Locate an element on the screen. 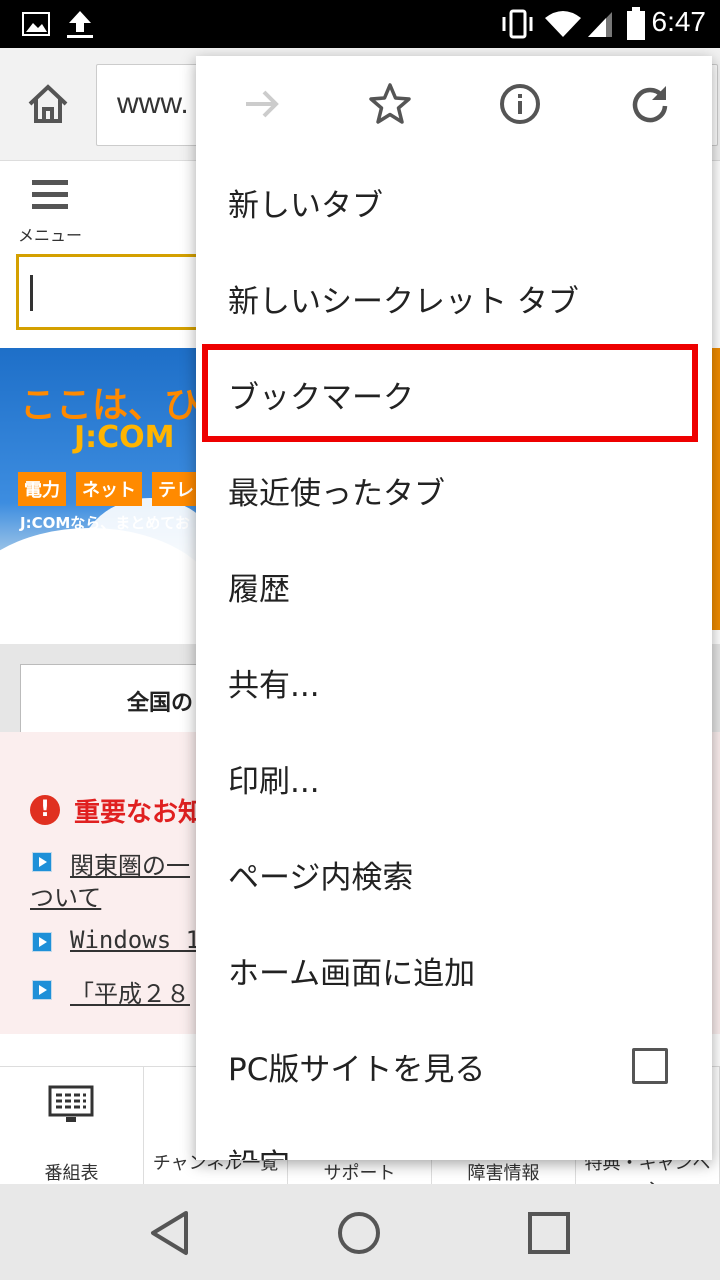  vibrate-icon is located at coordinates (517, 24).